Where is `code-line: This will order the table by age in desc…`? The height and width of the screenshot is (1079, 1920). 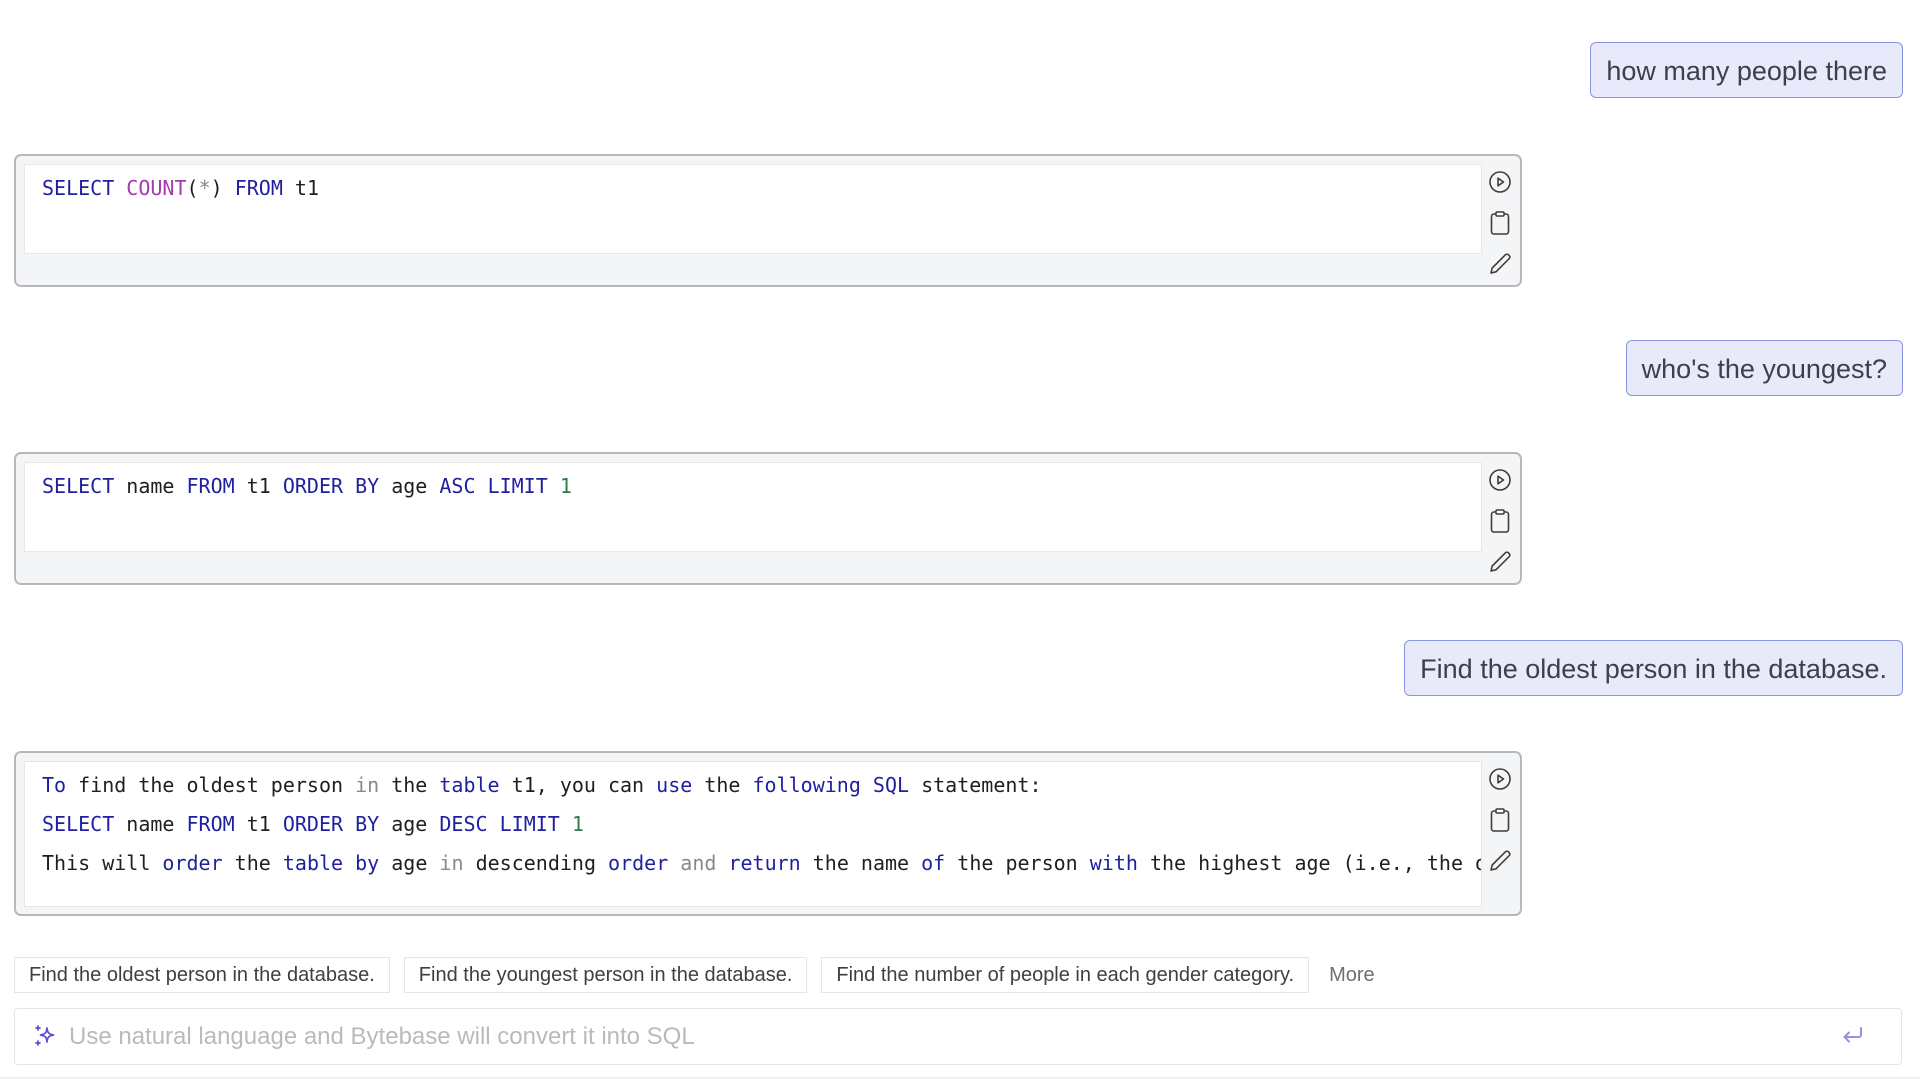 code-line: This will order the table by age in desc… is located at coordinates (761, 863).